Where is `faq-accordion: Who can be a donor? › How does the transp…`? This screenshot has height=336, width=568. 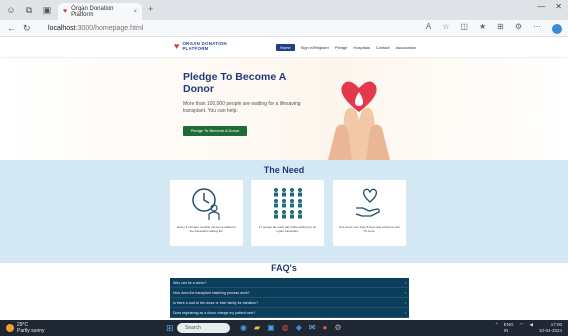 faq-accordion: Who can be a donor? › How does the transp… is located at coordinates (289, 298).